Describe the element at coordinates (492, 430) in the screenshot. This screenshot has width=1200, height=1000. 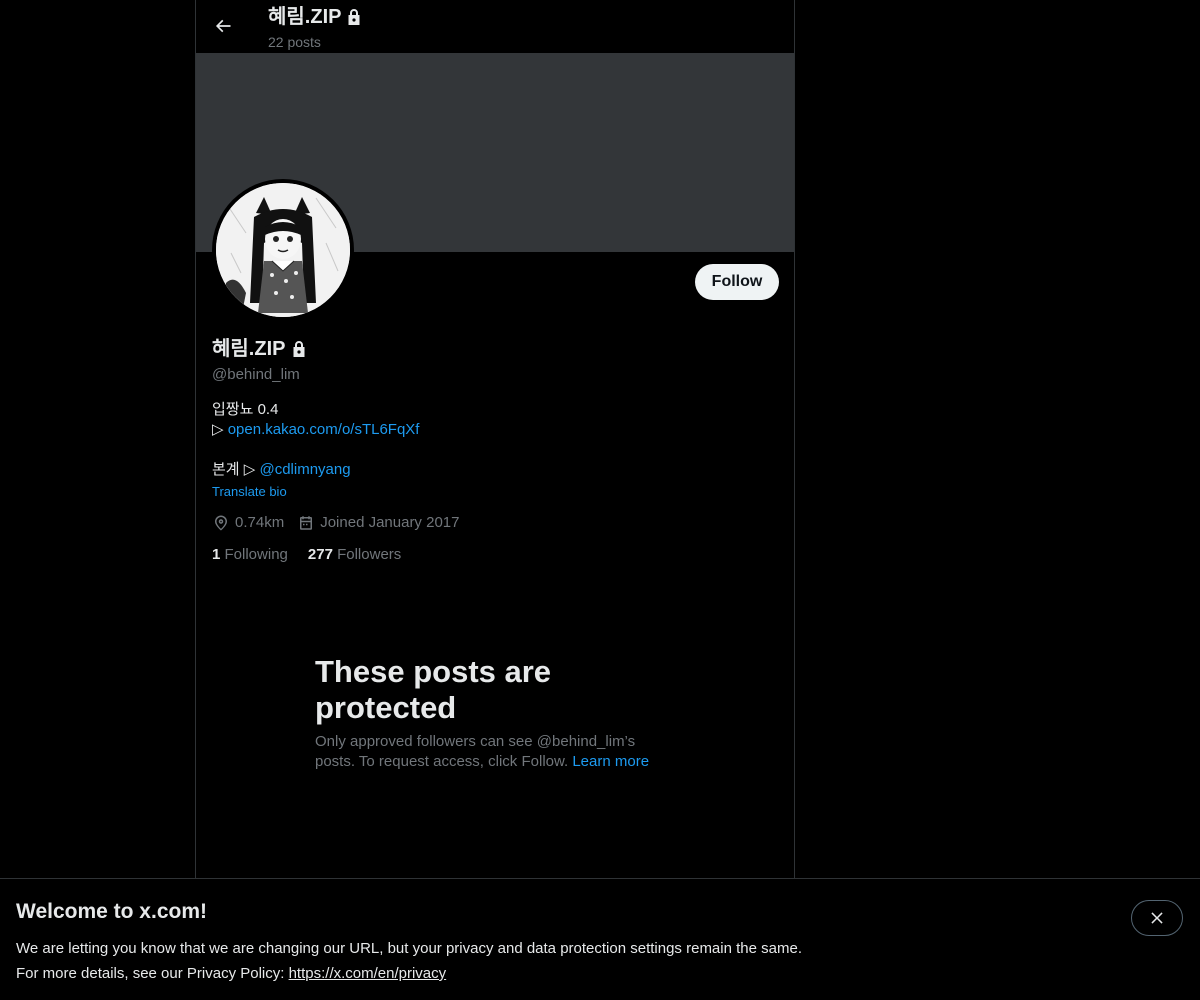
I see `bio-line: ▷ open.kakao.com/o/sTL6FqXf` at that location.